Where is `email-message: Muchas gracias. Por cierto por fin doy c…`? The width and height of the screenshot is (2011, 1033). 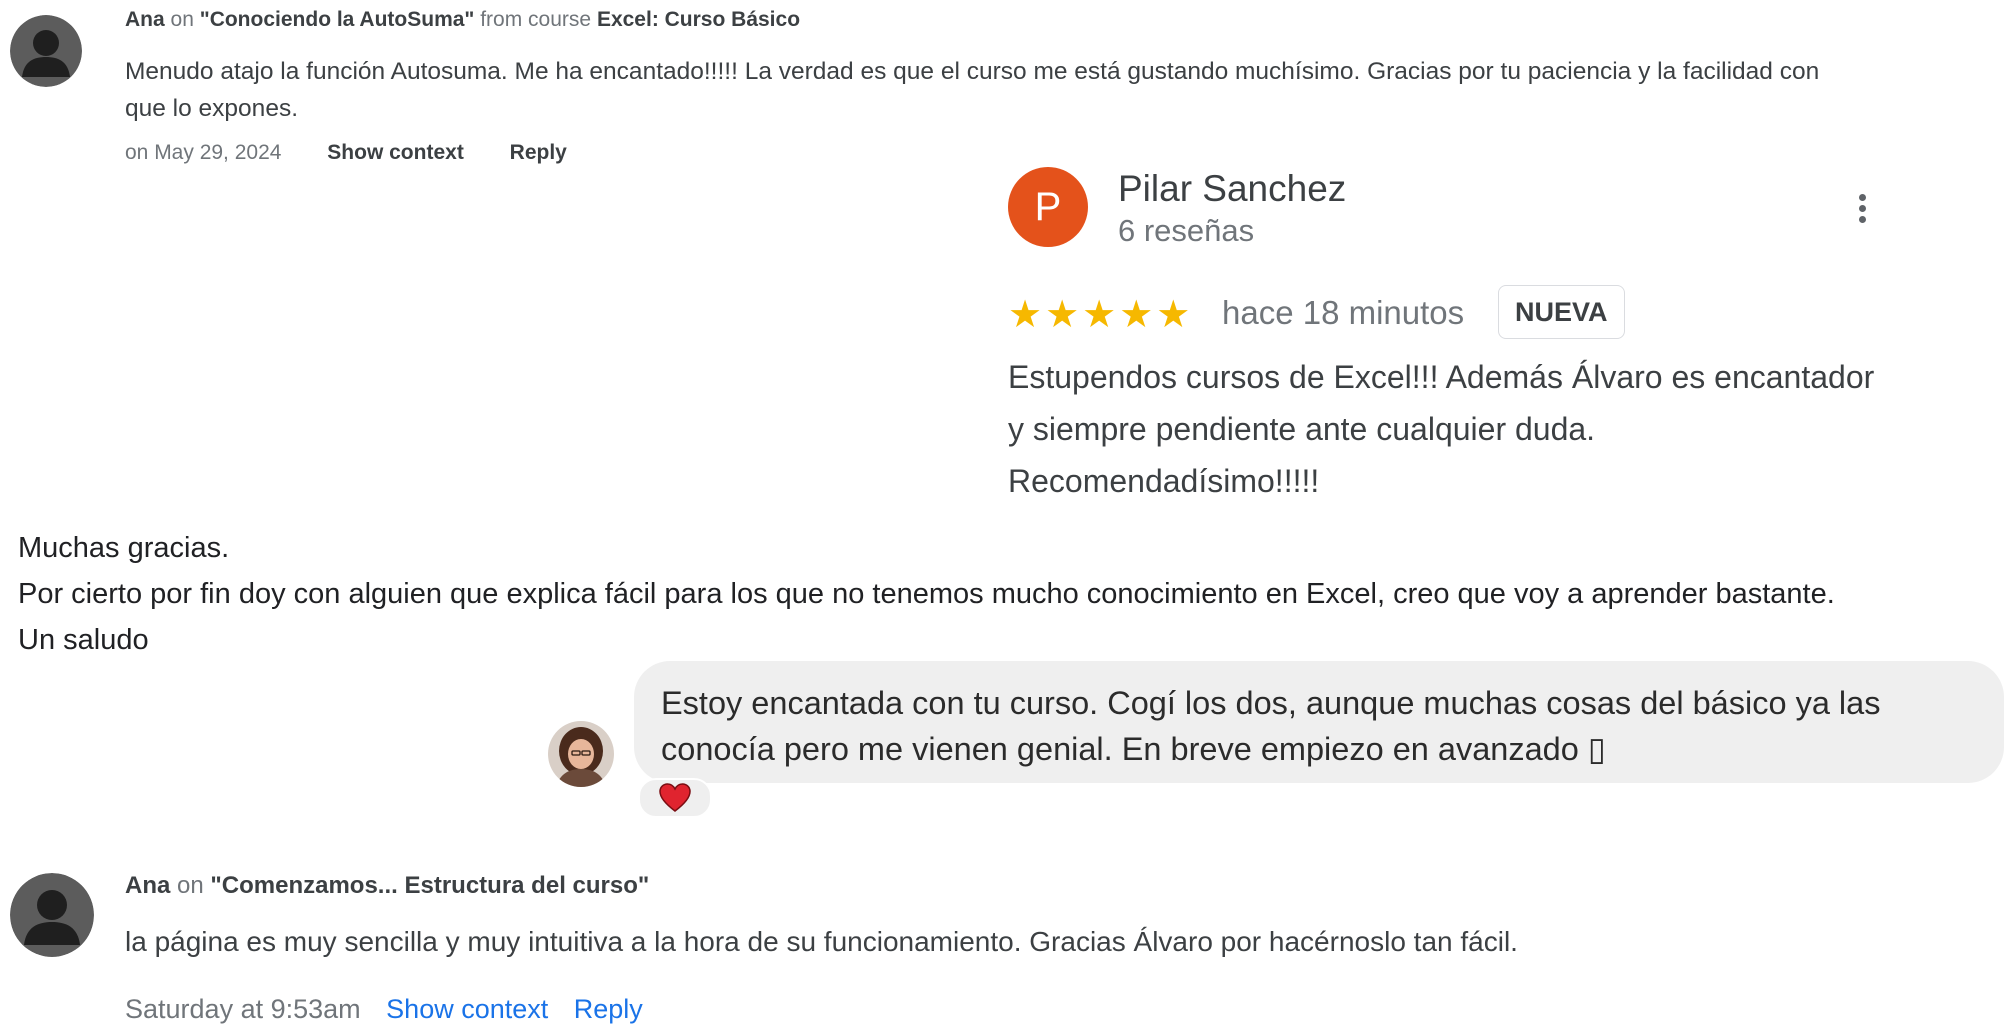
email-message: Muchas gracias. Por cierto por fin doy c… is located at coordinates (1008, 594).